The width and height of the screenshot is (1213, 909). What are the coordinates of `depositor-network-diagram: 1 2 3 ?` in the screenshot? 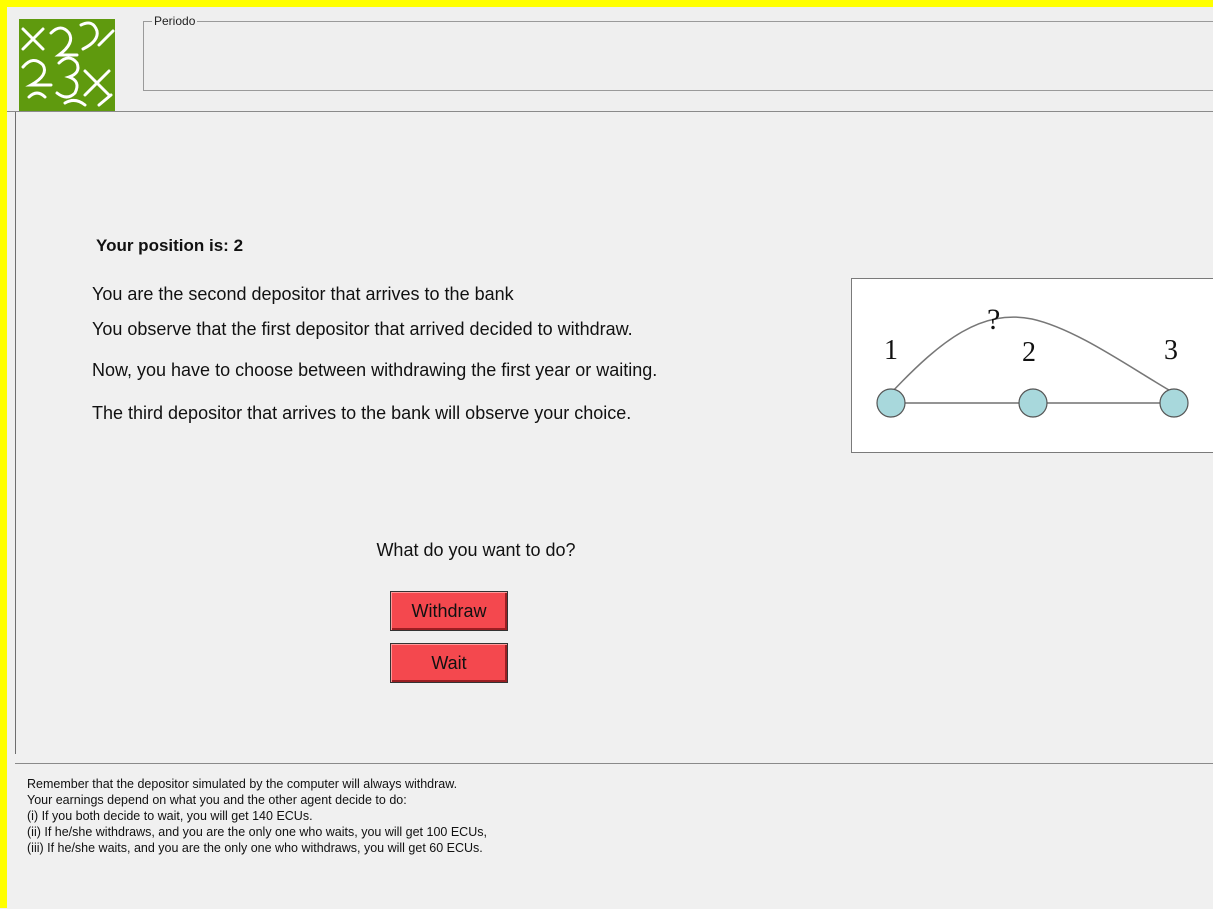 It's located at (1032, 360).